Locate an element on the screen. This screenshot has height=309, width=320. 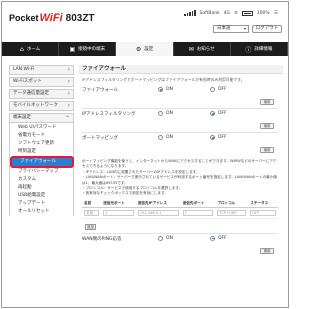
ipfilter-apply-button: 適用 is located at coordinates (267, 126).